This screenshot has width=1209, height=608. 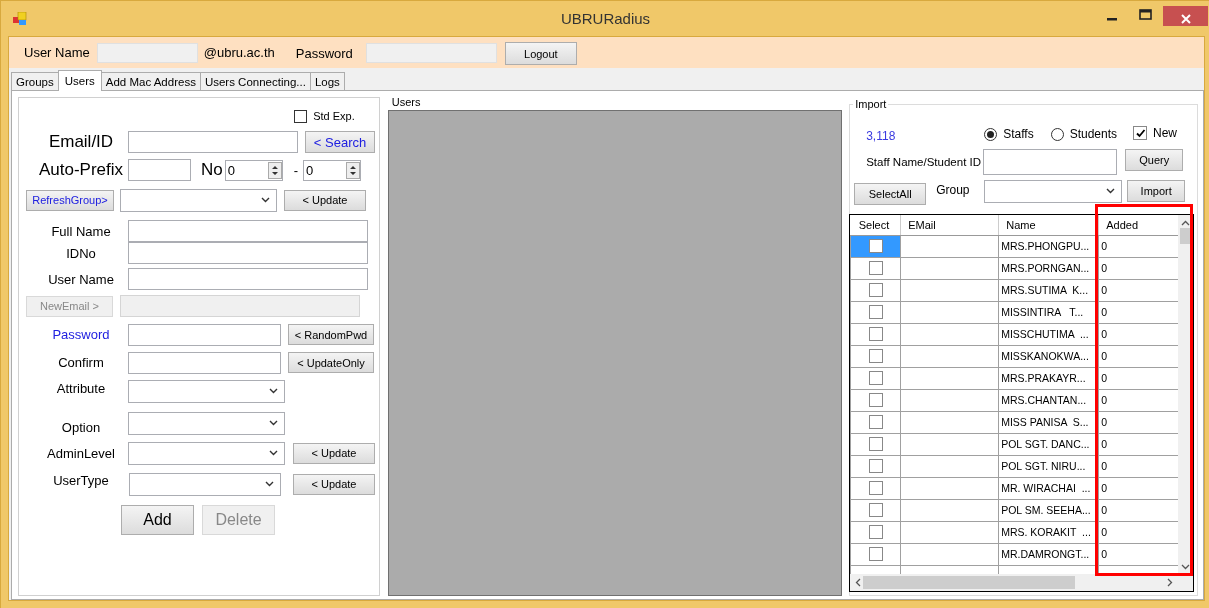 I want to click on username-field, so click(x=248, y=279).